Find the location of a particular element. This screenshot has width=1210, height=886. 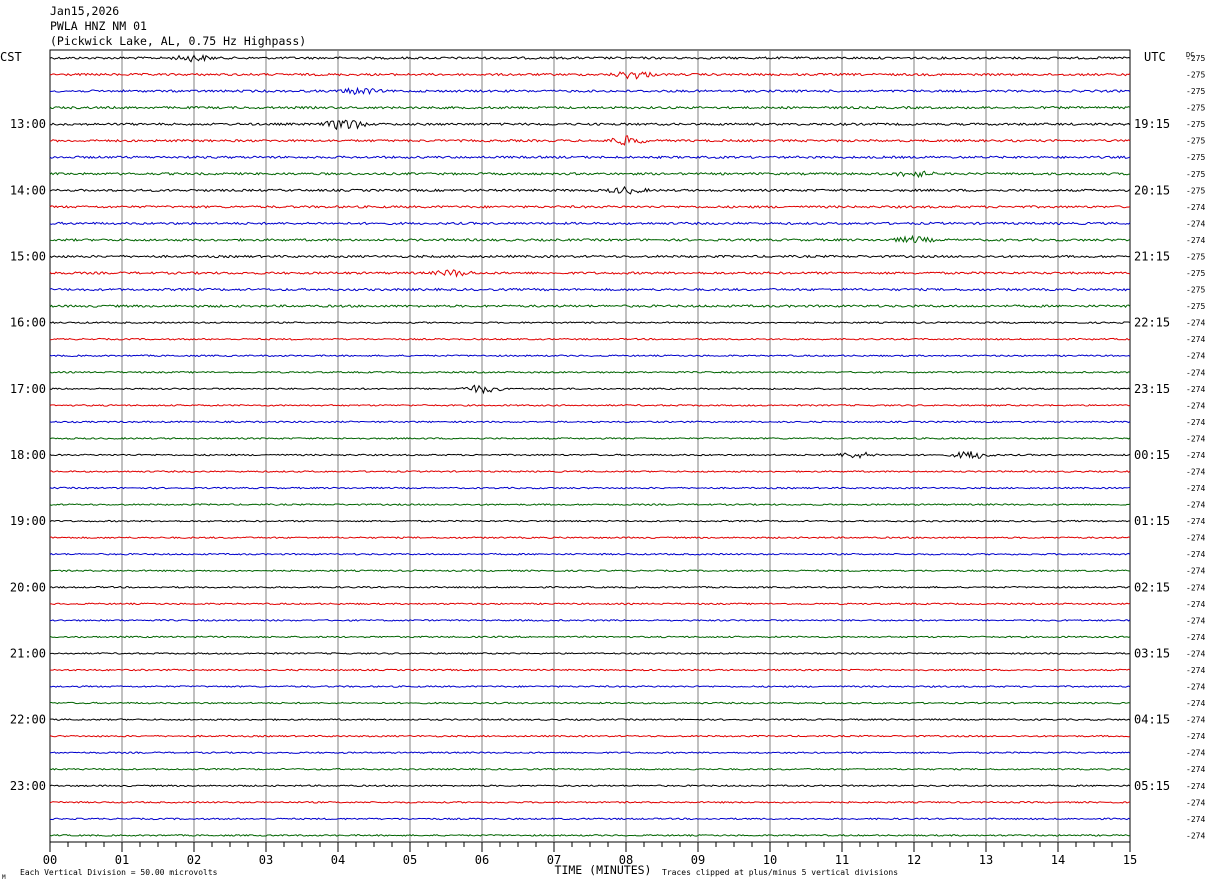

x-tick-label: 05 is located at coordinates (410, 860).